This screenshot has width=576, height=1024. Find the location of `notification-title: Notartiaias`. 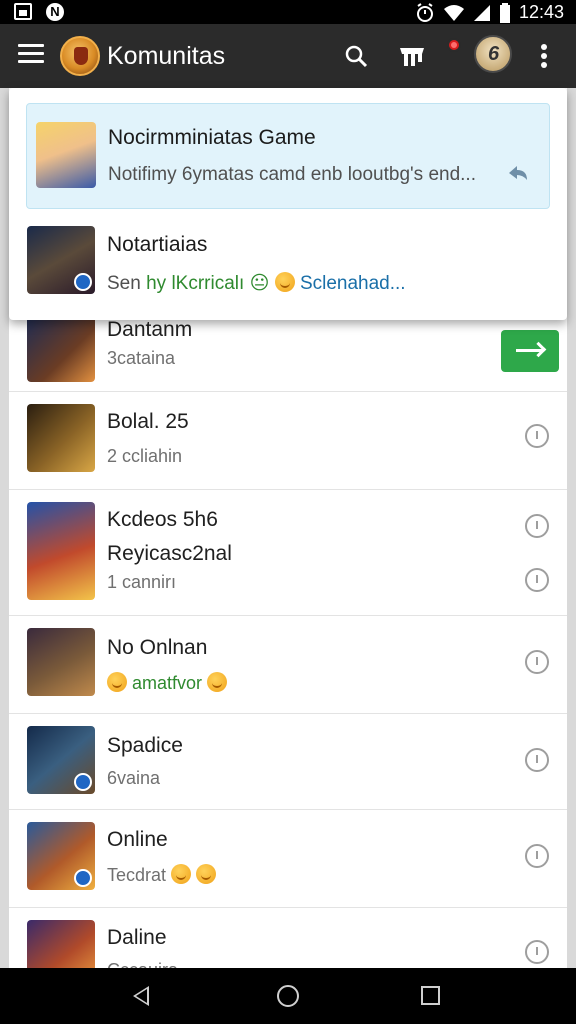

notification-title: Notartiaias is located at coordinates (157, 244).